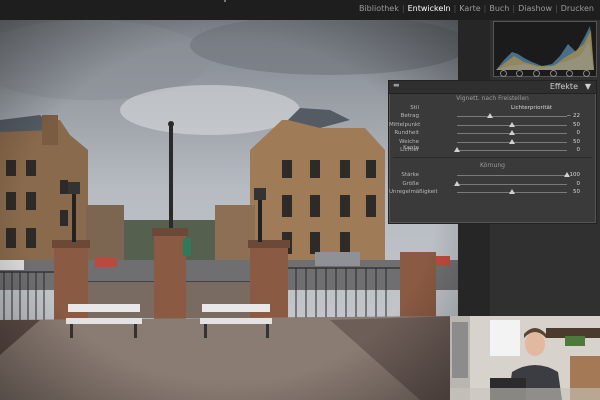  I want to click on vignette-style-select: Lichterpriorität, so click(531, 108).